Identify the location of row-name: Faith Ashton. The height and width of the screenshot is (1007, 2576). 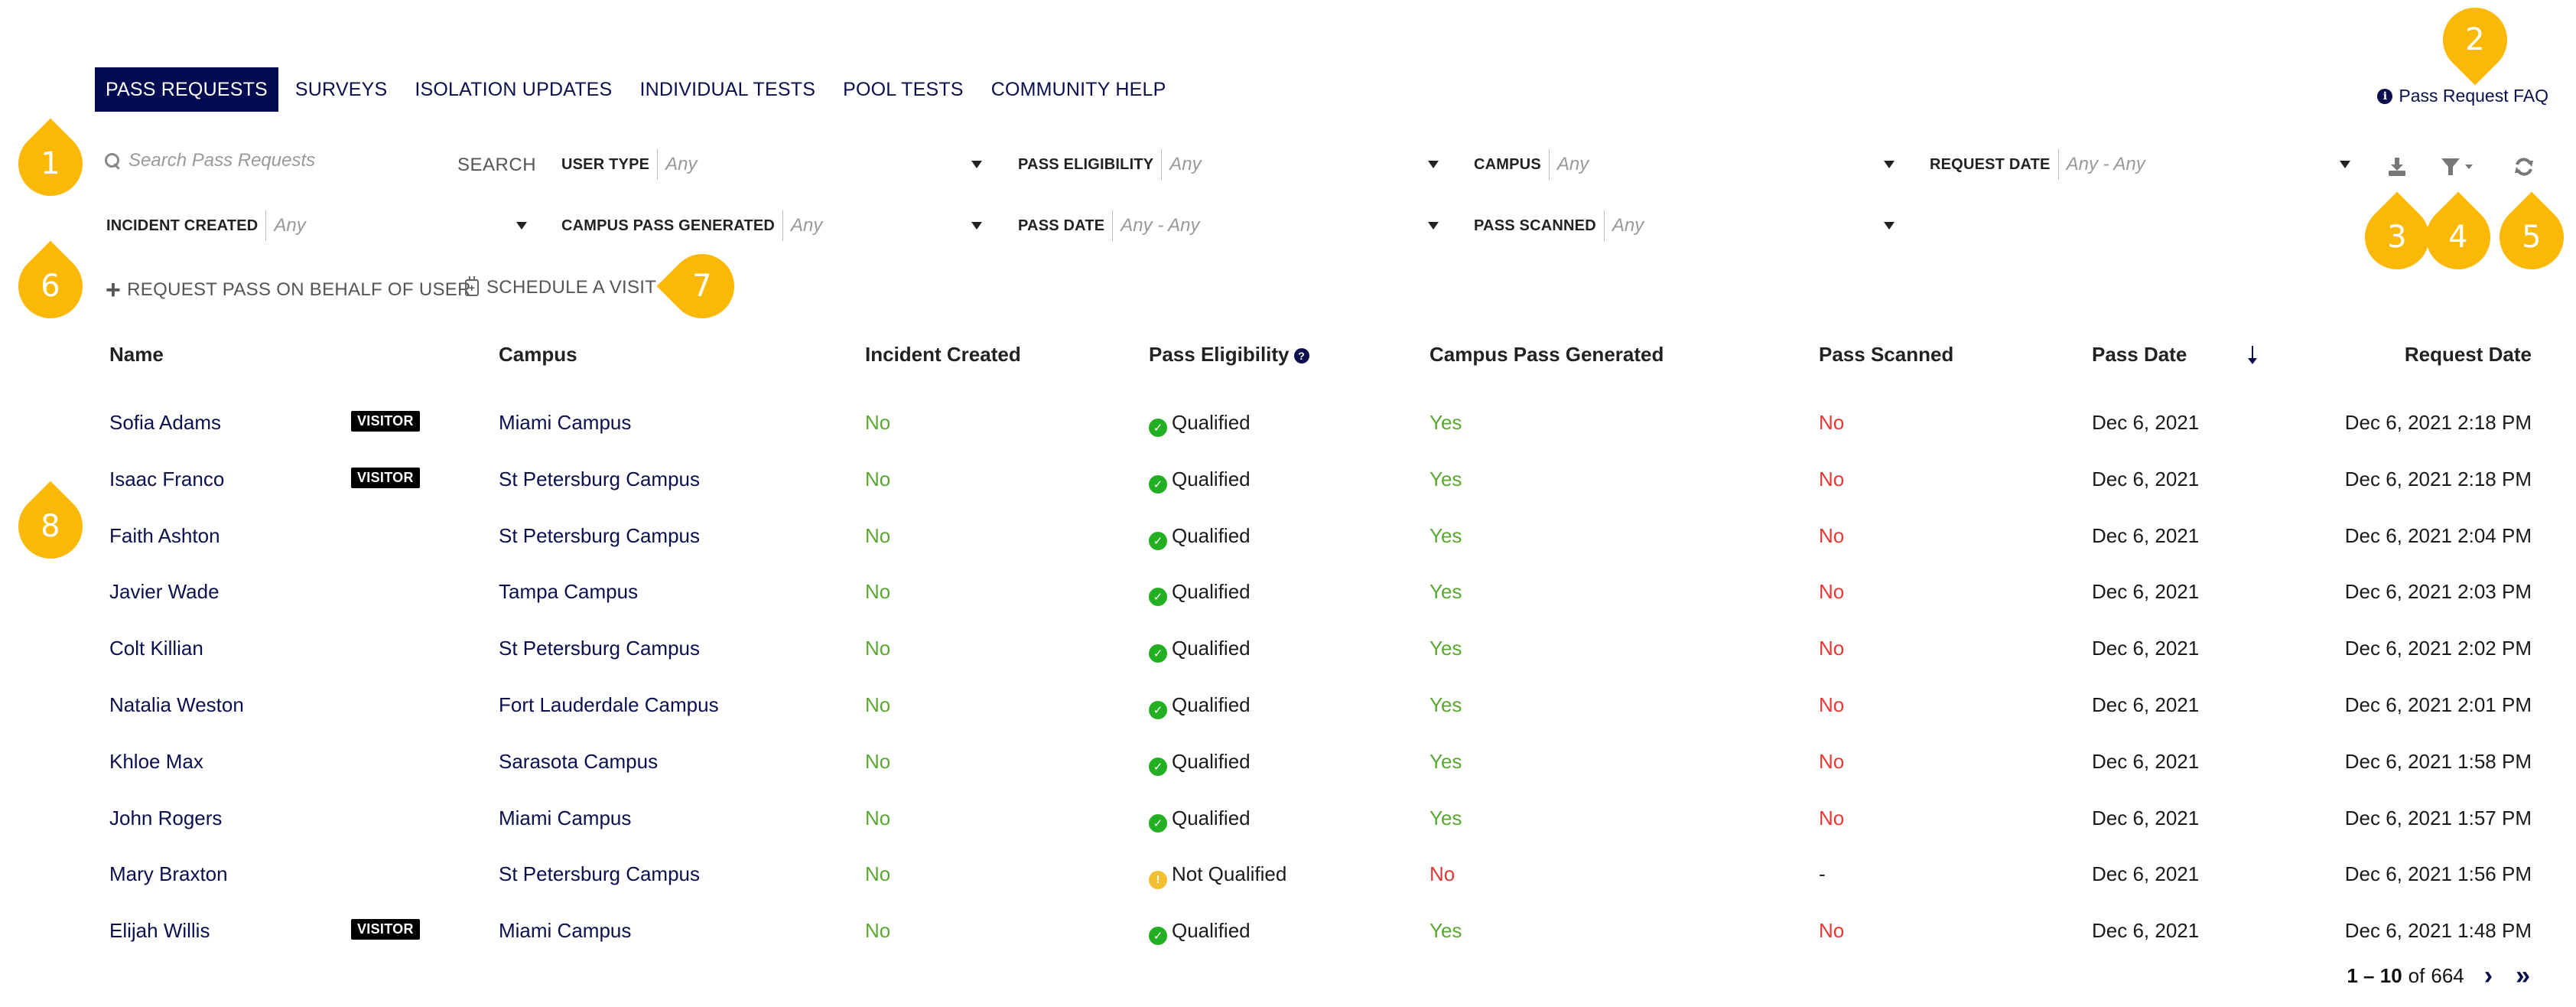
(164, 536).